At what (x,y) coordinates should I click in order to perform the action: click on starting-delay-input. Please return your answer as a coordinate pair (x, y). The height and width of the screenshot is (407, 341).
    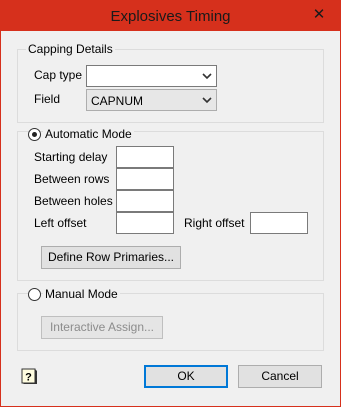
    Looking at the image, I should click on (145, 157).